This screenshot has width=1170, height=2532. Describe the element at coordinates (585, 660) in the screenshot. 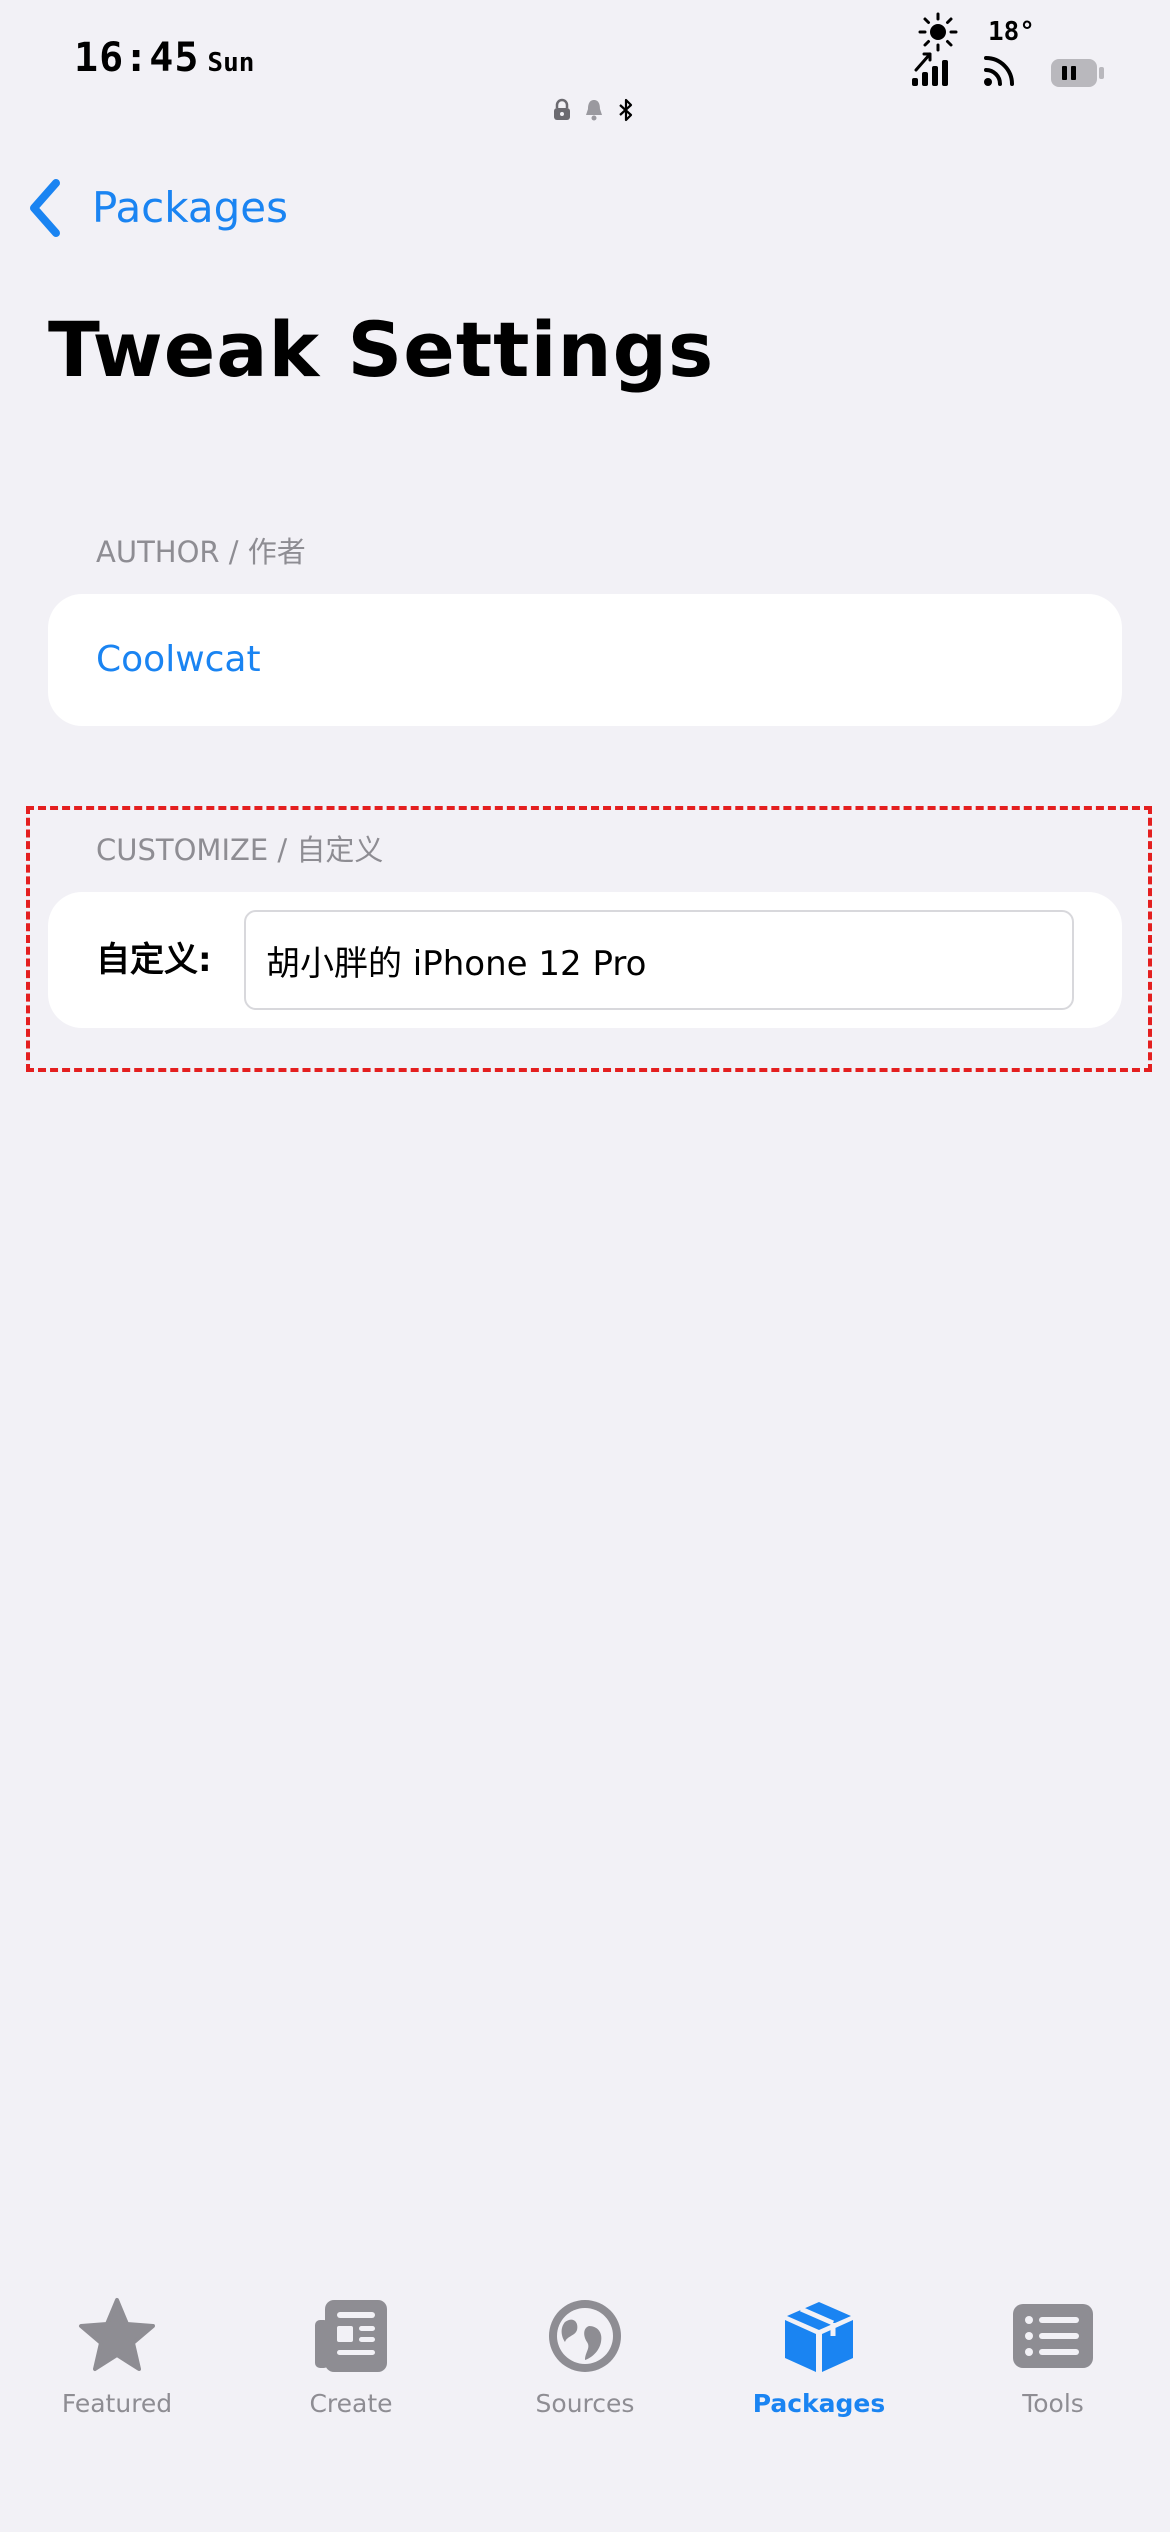

I see `author-card: Coolwcat` at that location.